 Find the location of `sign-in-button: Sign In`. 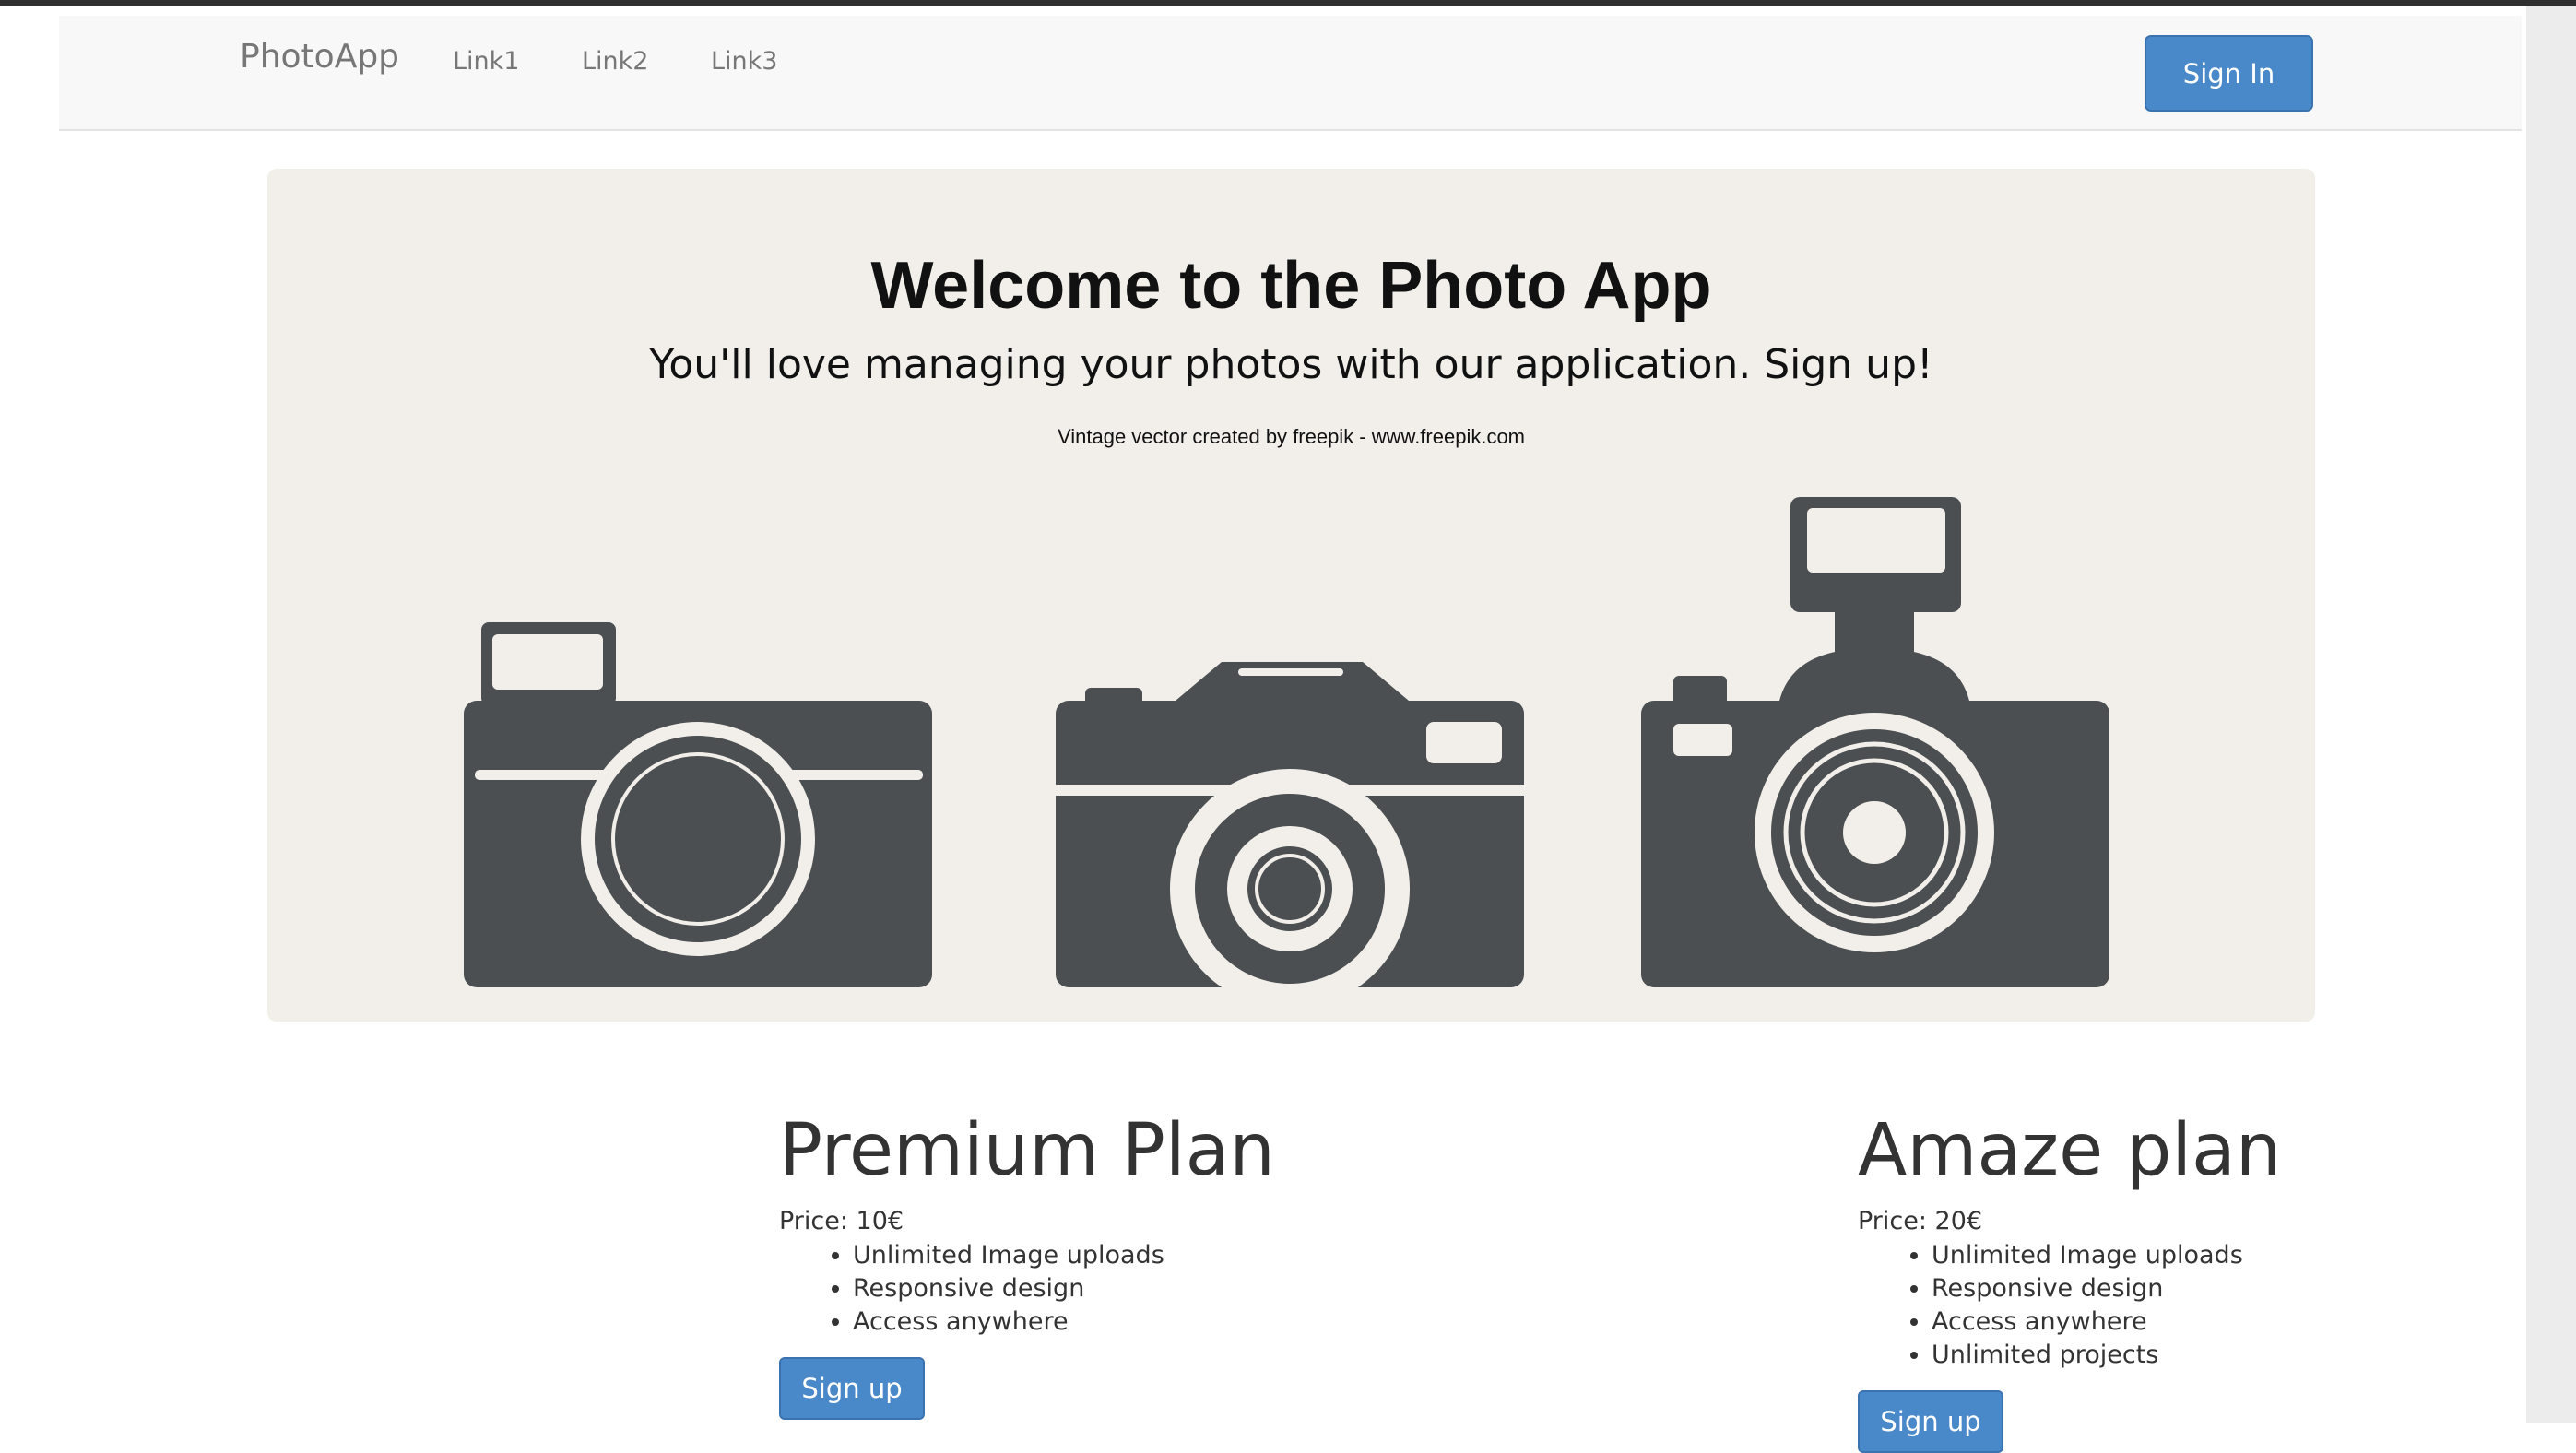

sign-in-button: Sign In is located at coordinates (2229, 73).